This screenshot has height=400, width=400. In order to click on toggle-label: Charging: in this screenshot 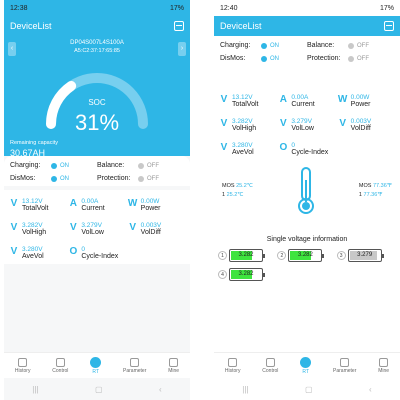, I will do `click(235, 45)`.